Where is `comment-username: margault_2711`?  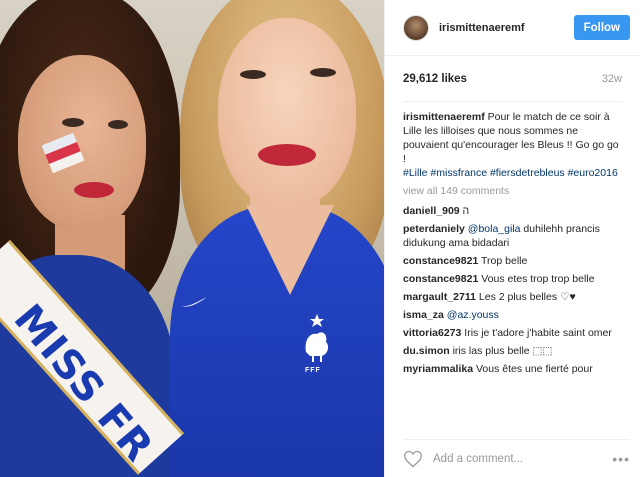 comment-username: margault_2711 is located at coordinates (439, 297).